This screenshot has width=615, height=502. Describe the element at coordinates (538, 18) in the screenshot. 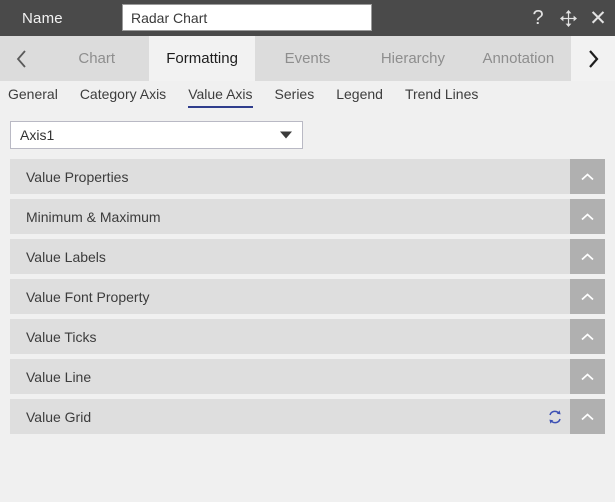

I see `help-icon: ?` at that location.